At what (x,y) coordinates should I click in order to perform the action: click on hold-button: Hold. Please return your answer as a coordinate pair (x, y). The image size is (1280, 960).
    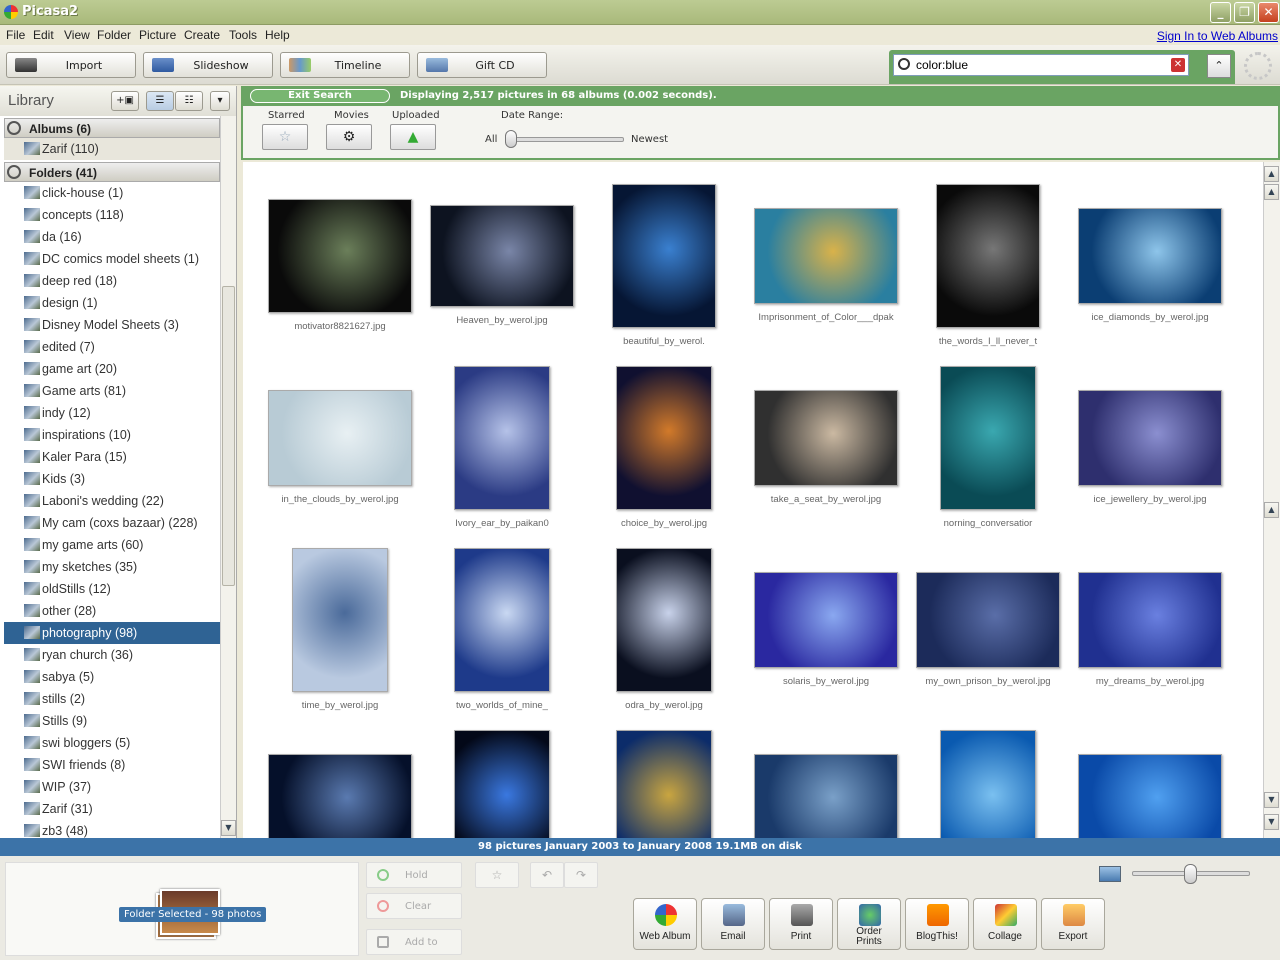
    Looking at the image, I should click on (414, 875).